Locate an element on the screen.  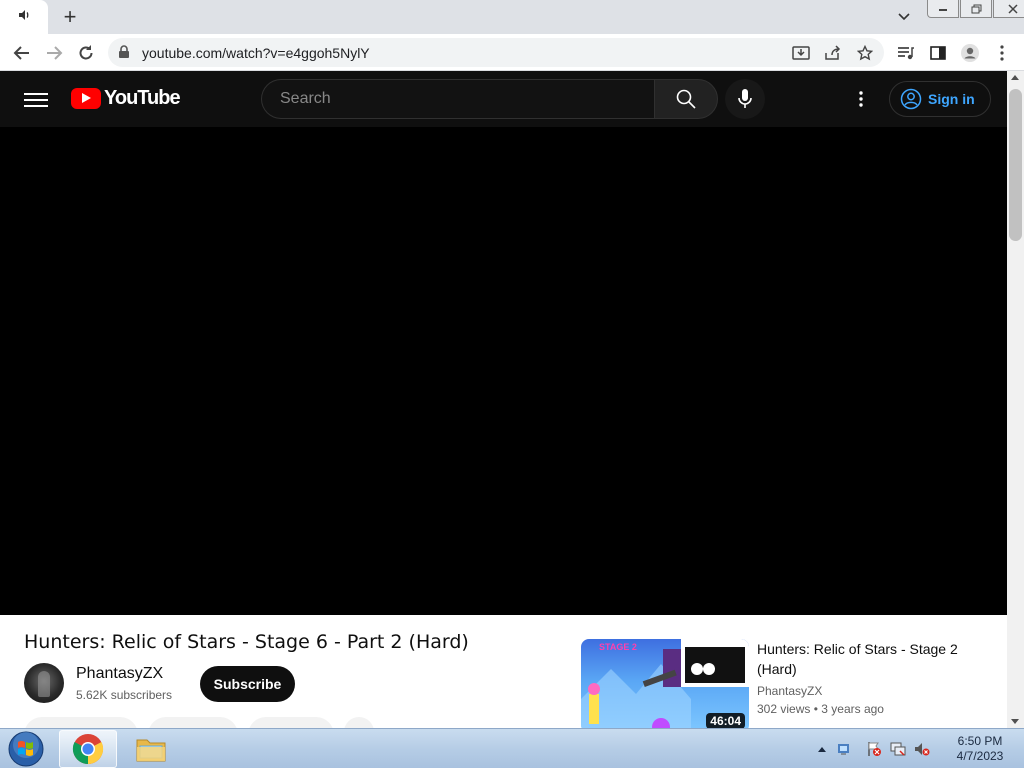
search-box is located at coordinates (458, 99).